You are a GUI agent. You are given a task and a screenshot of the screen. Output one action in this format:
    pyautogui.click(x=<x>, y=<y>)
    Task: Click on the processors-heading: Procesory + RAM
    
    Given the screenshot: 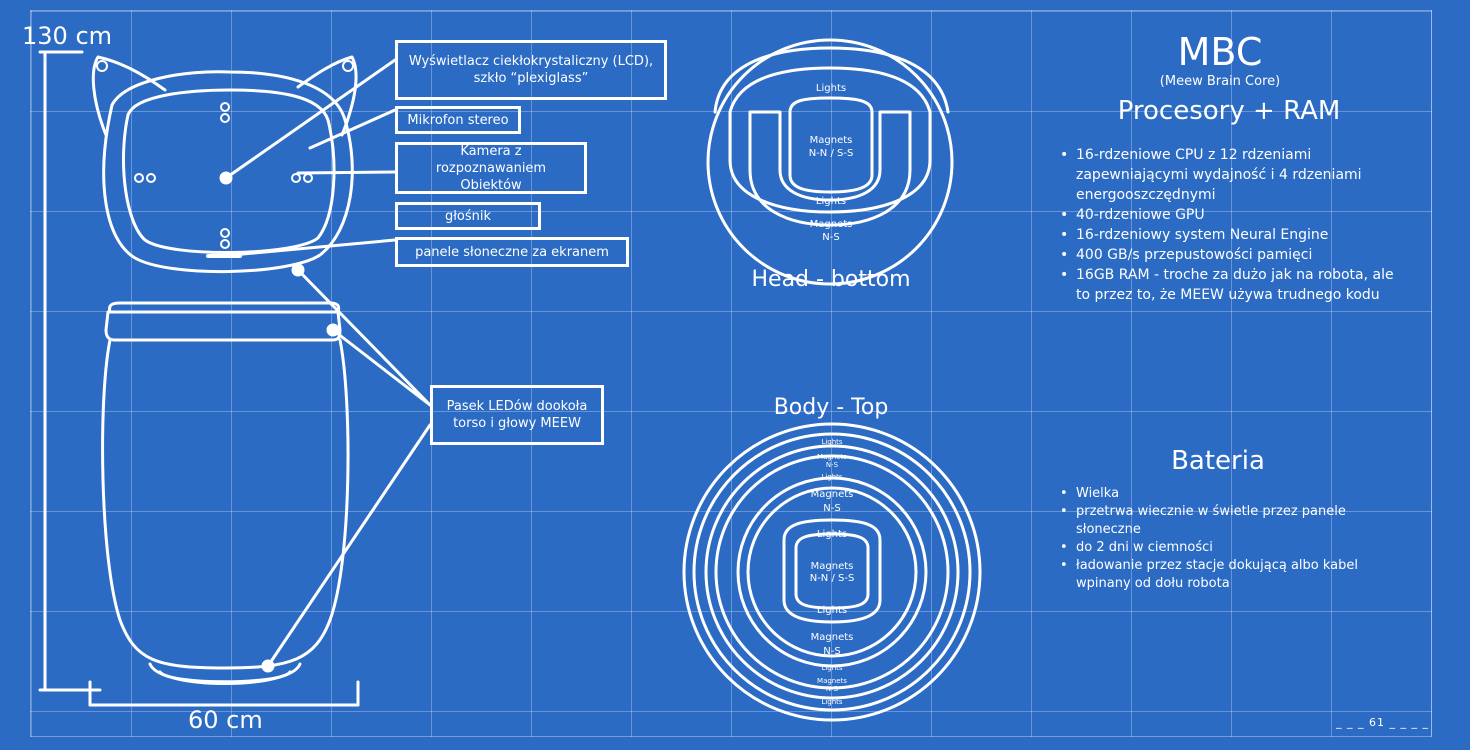 What is the action you would take?
    pyautogui.click(x=1229, y=111)
    